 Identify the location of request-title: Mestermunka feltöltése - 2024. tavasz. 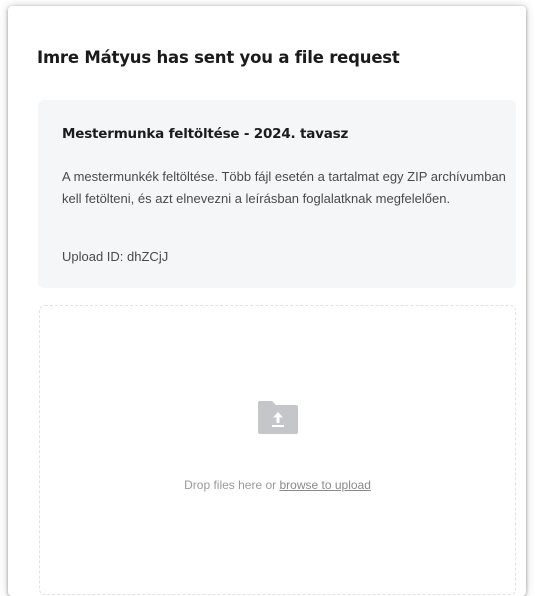
(205, 134).